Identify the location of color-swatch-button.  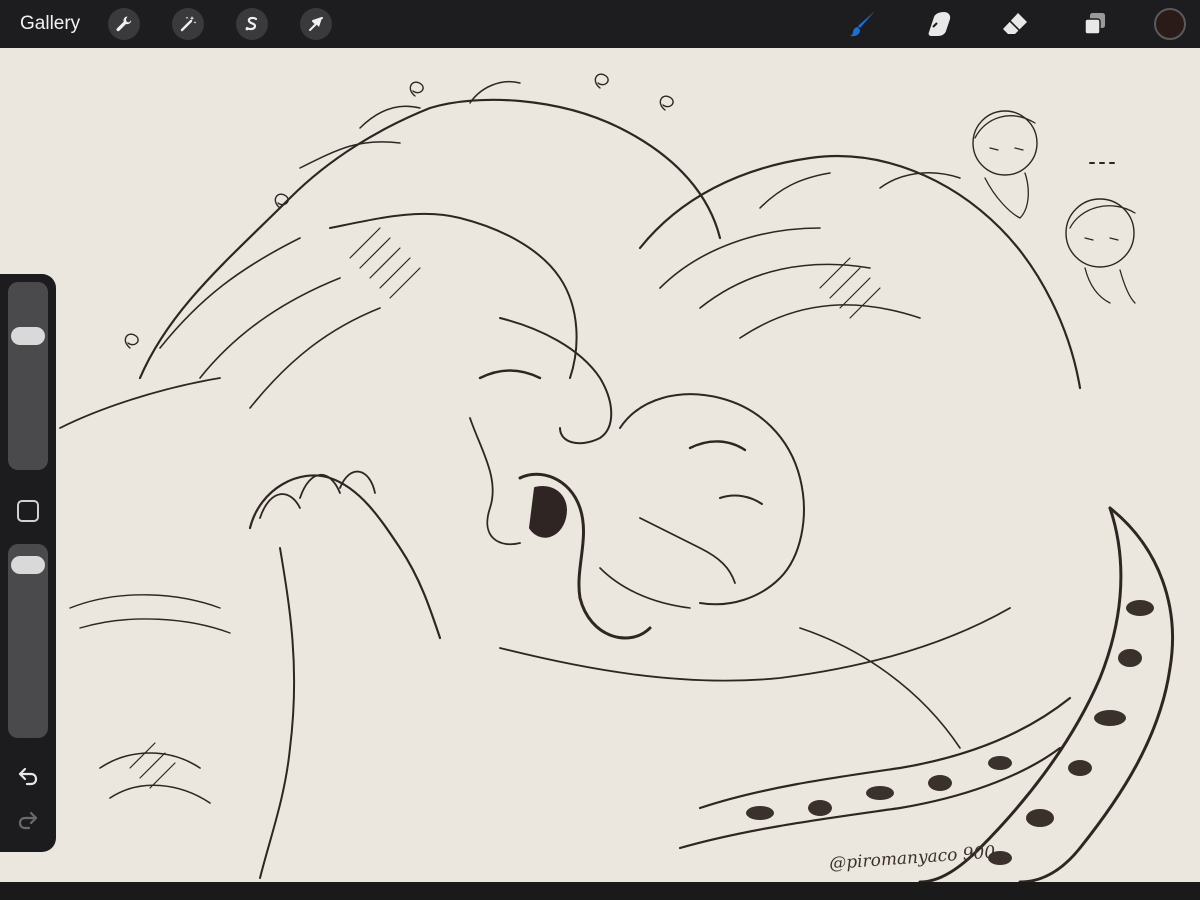
(1170, 24).